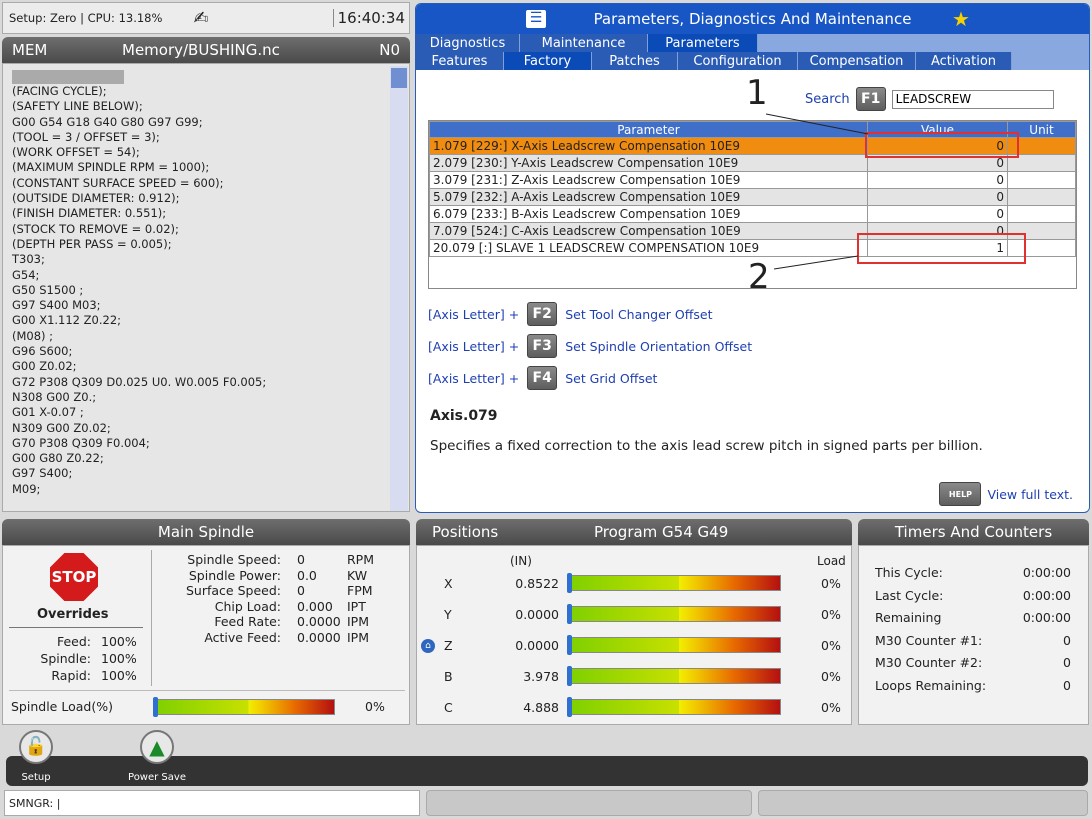 Image resolution: width=1092 pixels, height=819 pixels. I want to click on readout-unit: IPM, so click(358, 621).